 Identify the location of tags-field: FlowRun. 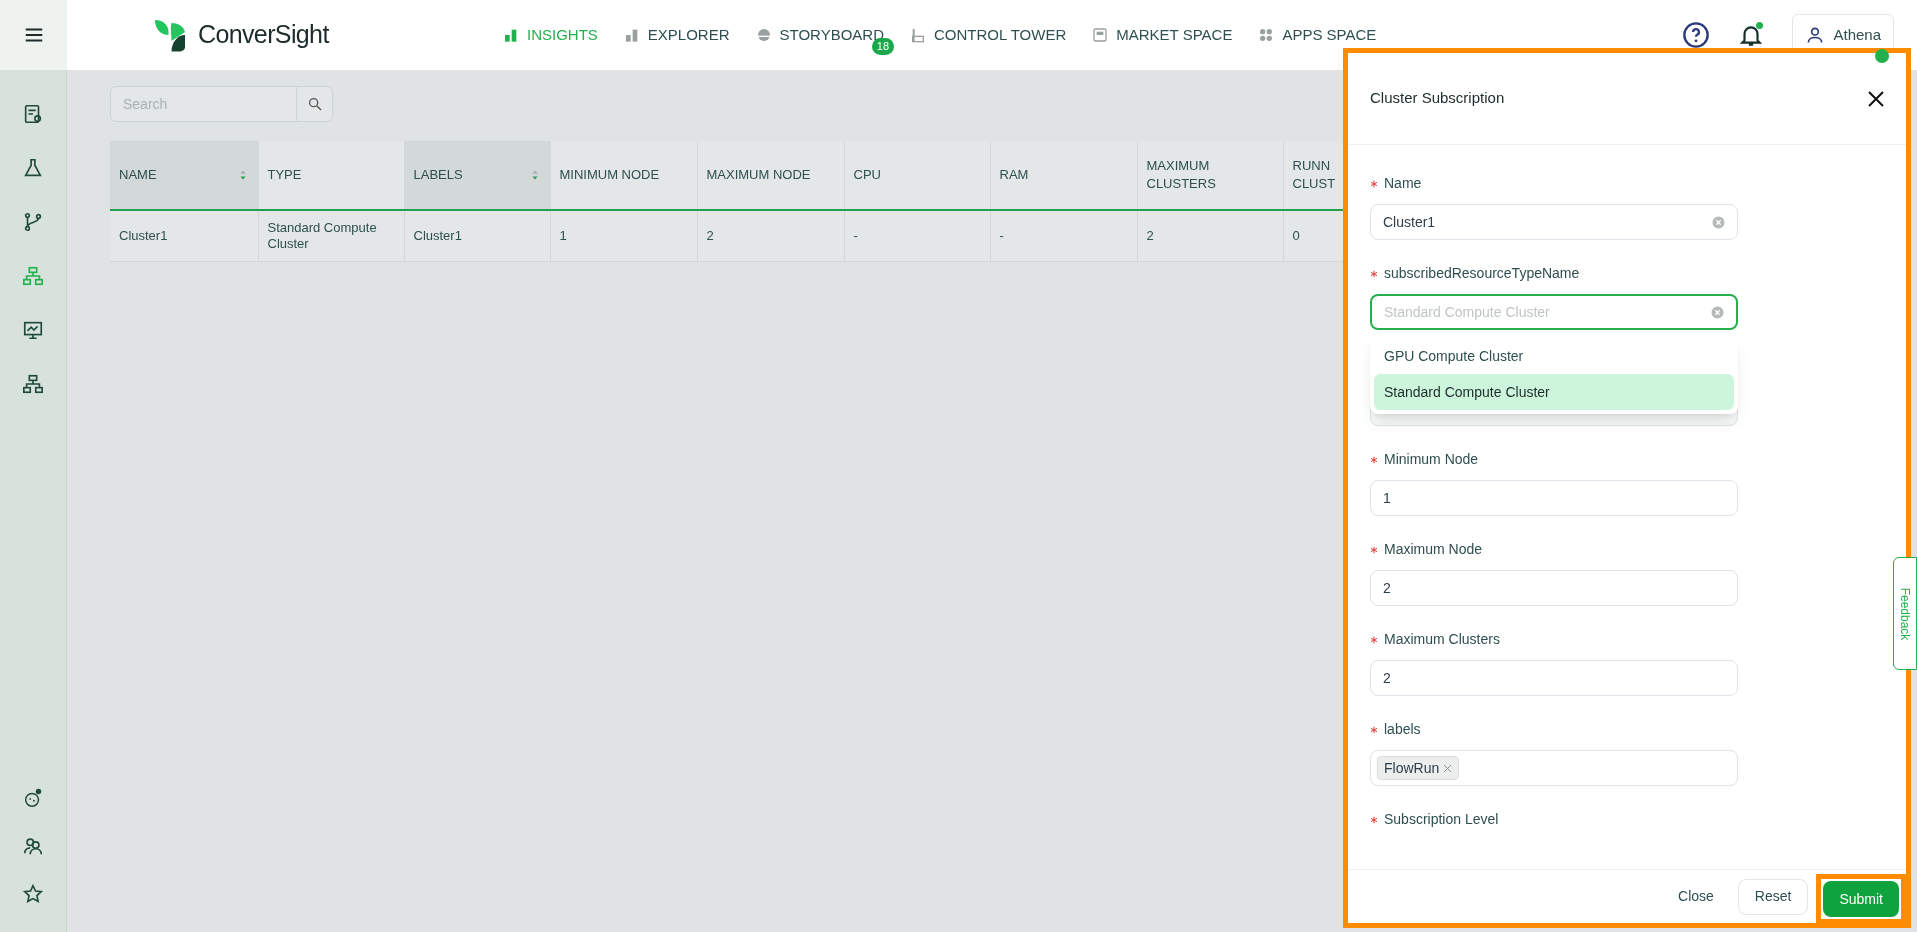
(1554, 768).